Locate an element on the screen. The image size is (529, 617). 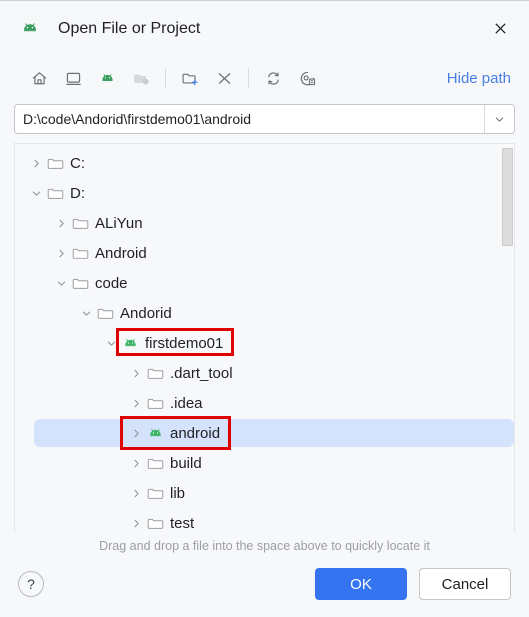
tree-row-label: D: is located at coordinates (77, 193).